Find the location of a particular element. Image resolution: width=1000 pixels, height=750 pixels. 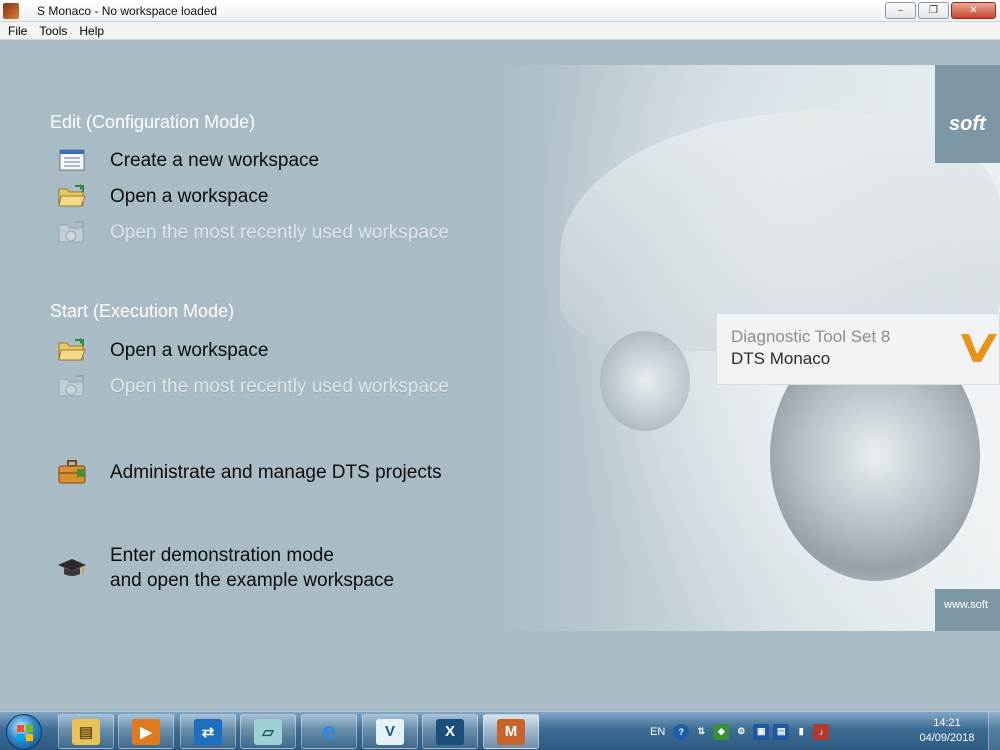

xentry-icon: X is located at coordinates (450, 731).